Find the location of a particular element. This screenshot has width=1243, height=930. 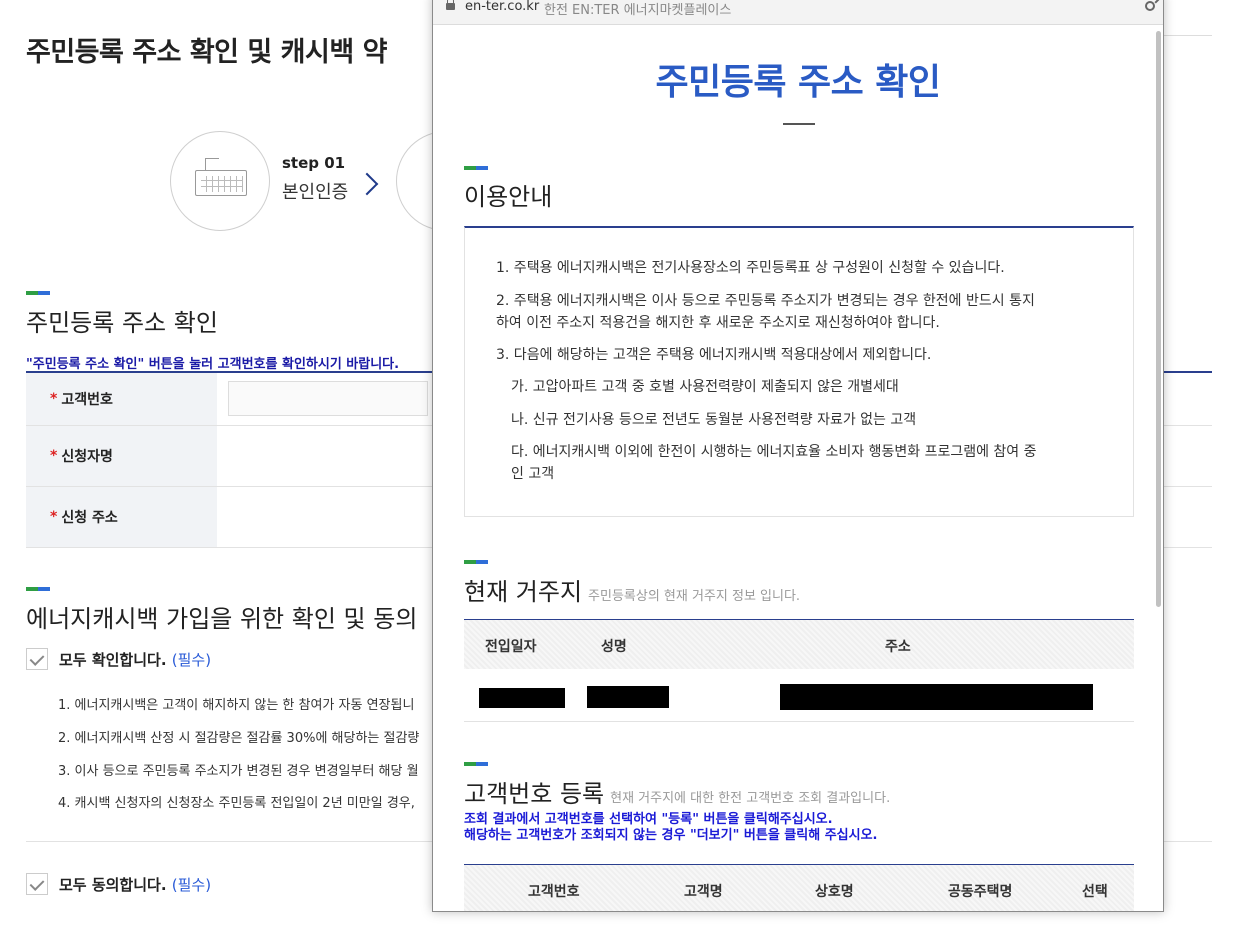

column-header: 공동주택명 is located at coordinates (980, 892).